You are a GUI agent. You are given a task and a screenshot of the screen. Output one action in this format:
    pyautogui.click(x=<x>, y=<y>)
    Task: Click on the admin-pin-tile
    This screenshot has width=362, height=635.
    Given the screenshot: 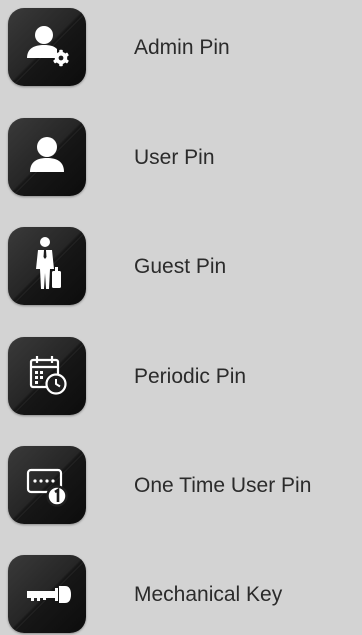 What is the action you would take?
    pyautogui.click(x=47, y=47)
    